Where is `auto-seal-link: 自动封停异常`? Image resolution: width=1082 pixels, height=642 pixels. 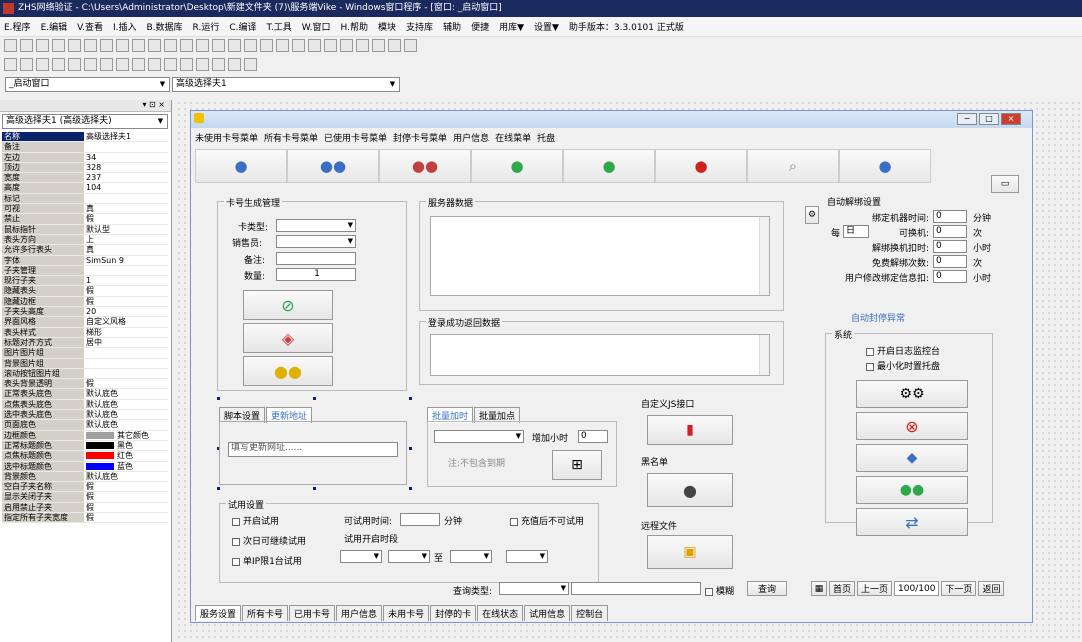 auto-seal-link: 自动封停异常 is located at coordinates (878, 317).